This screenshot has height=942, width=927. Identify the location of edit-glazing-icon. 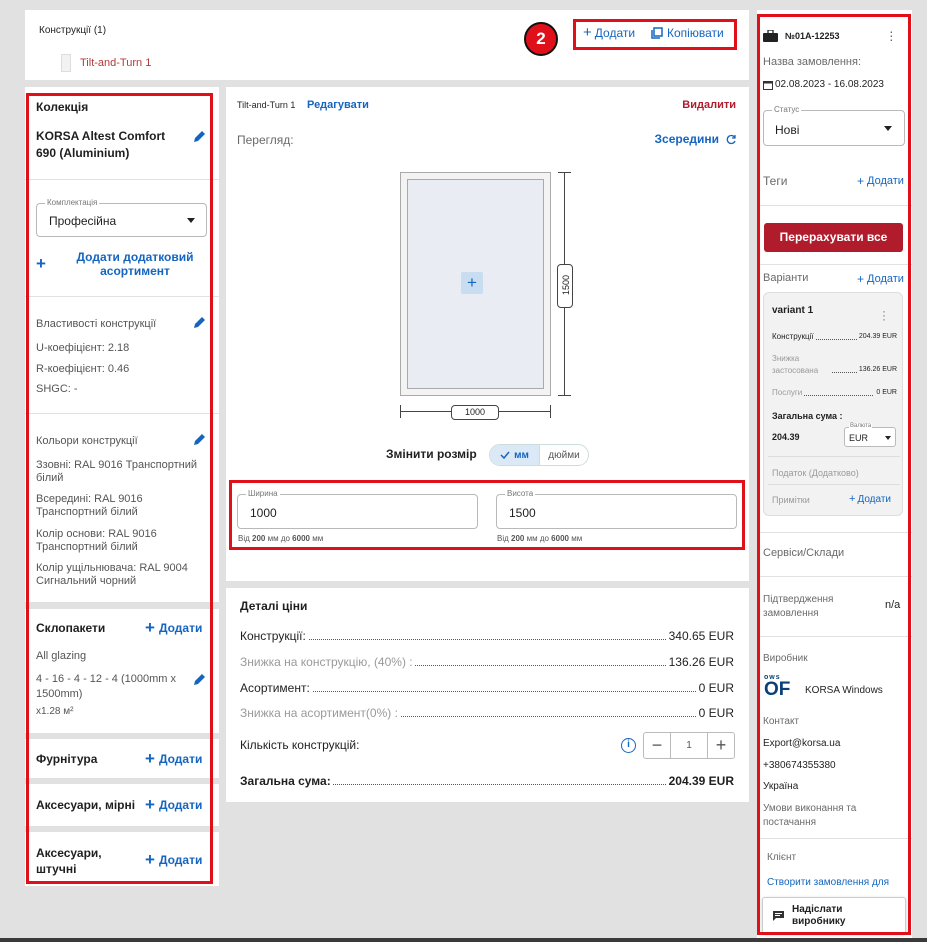
(199, 679).